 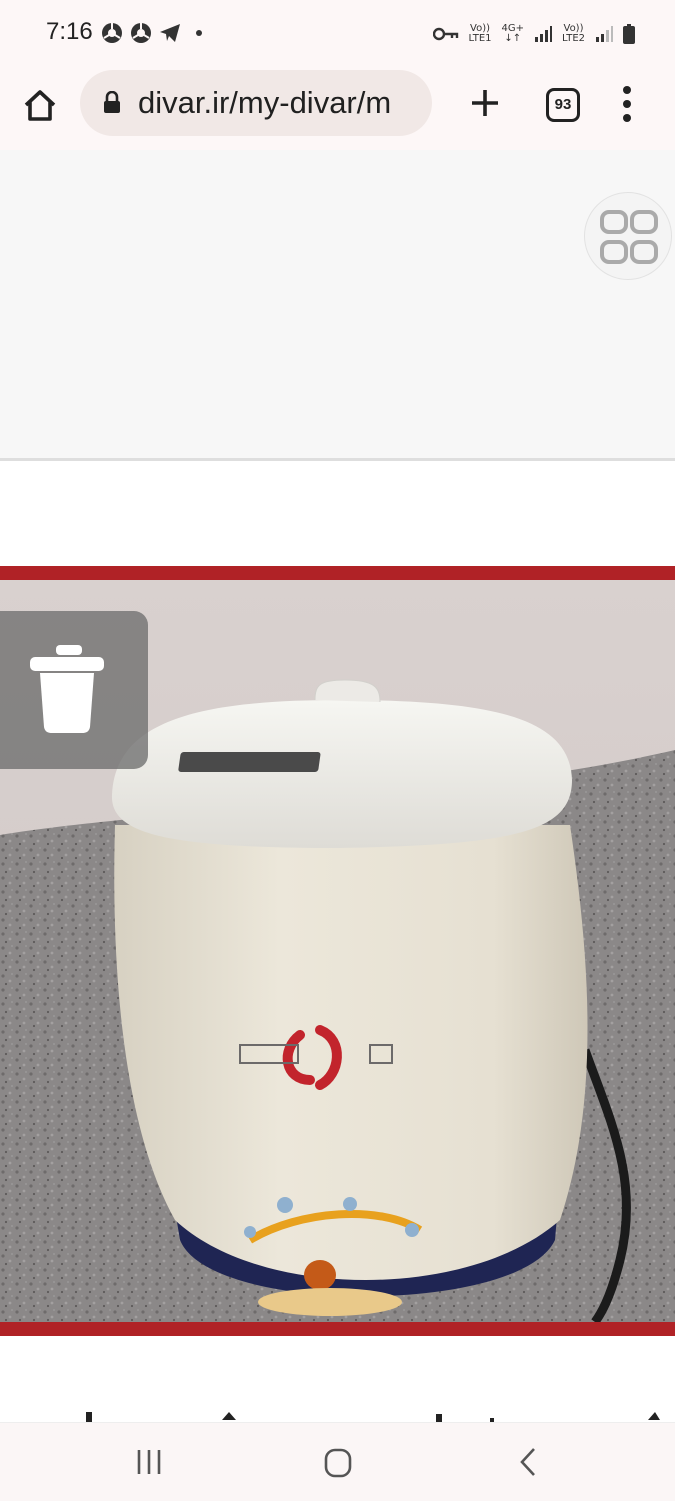 What do you see at coordinates (40, 106) in the screenshot?
I see `home-icon` at bounding box center [40, 106].